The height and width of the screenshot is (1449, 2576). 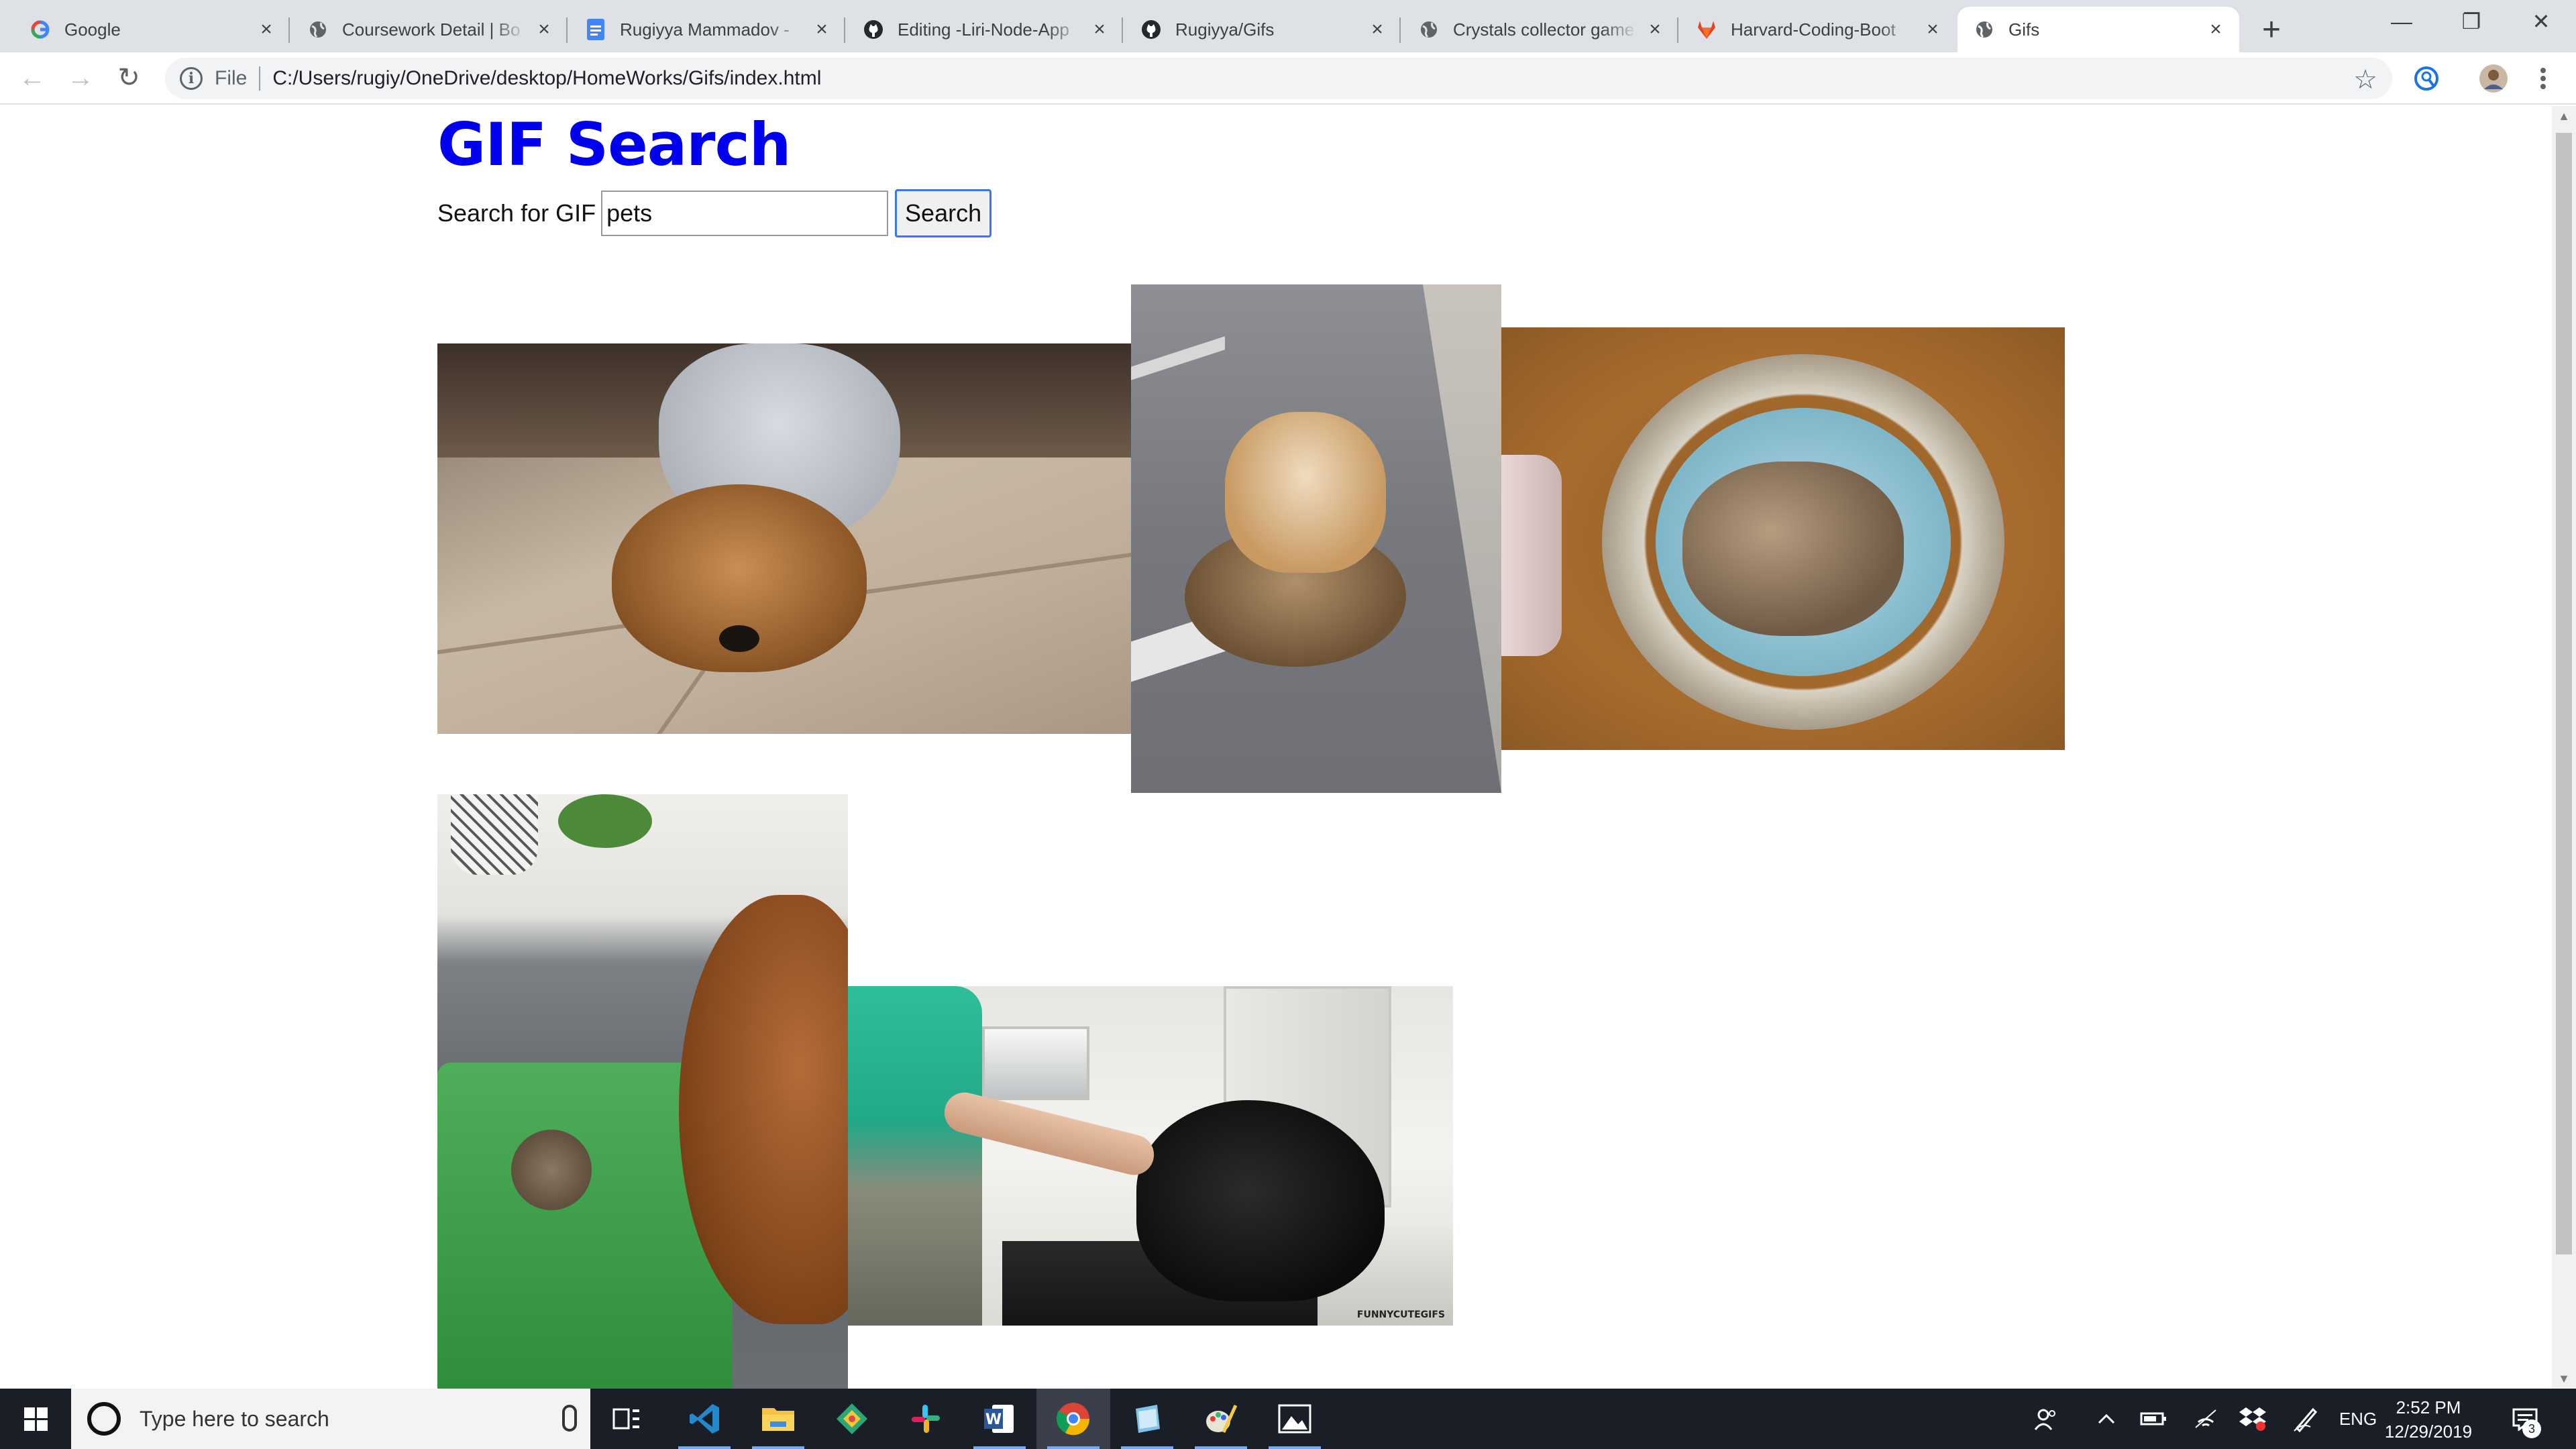 What do you see at coordinates (943, 213) in the screenshot?
I see `search-button: Search` at bounding box center [943, 213].